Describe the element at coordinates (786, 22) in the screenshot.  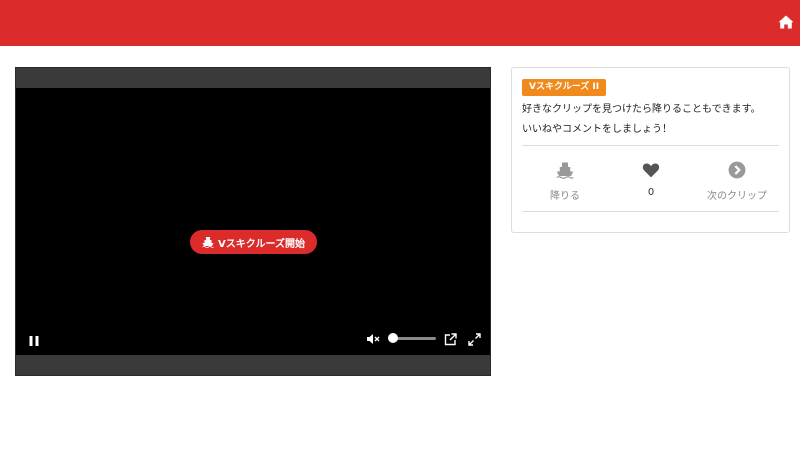
I see `home-icon` at that location.